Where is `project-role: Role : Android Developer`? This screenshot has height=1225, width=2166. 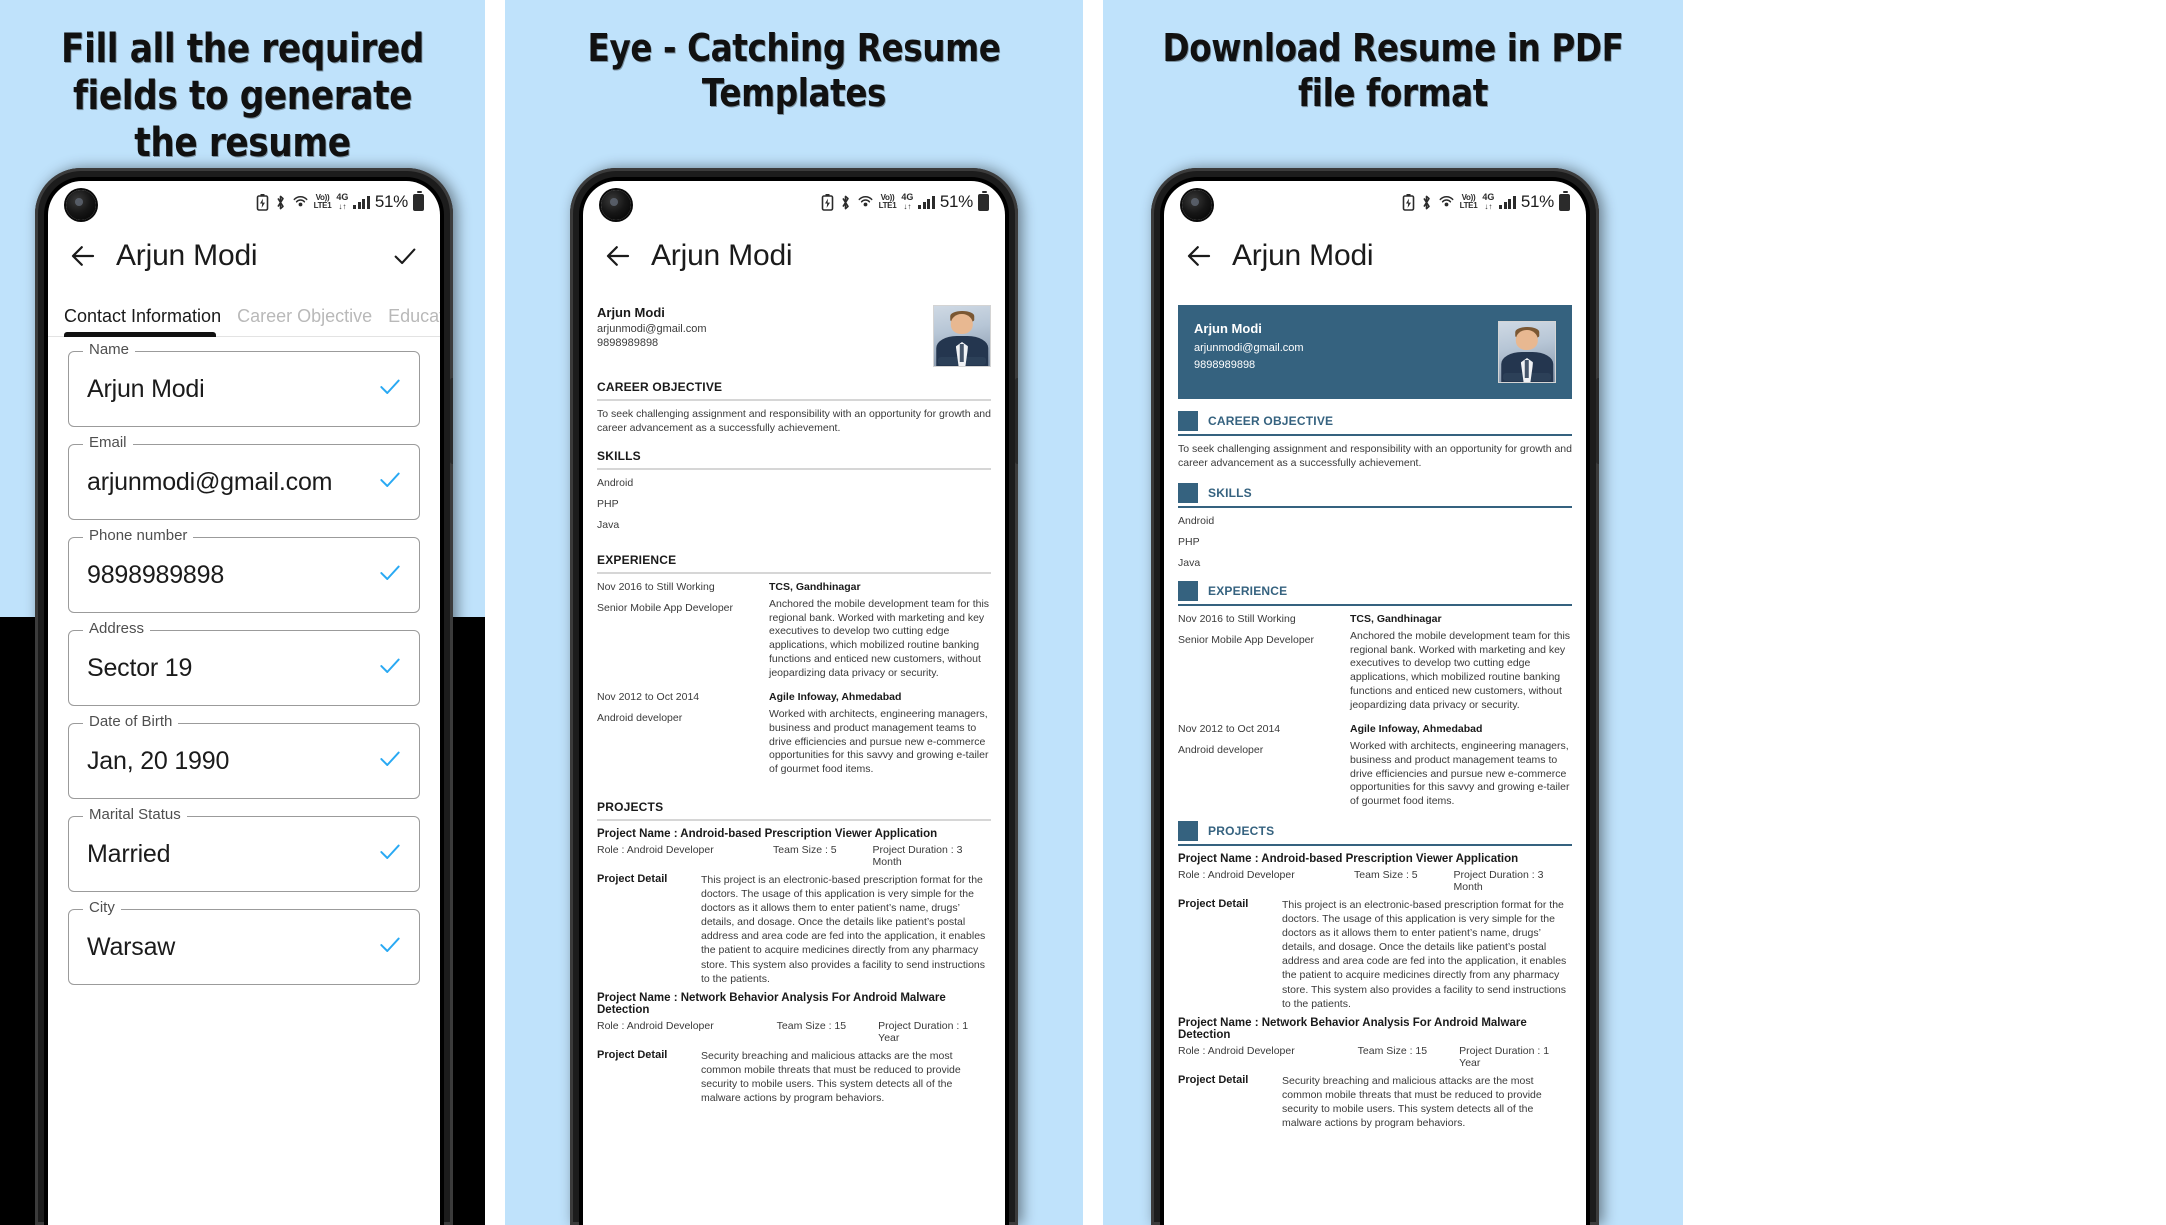
project-role: Role : Android Developer is located at coordinates (655, 1025).